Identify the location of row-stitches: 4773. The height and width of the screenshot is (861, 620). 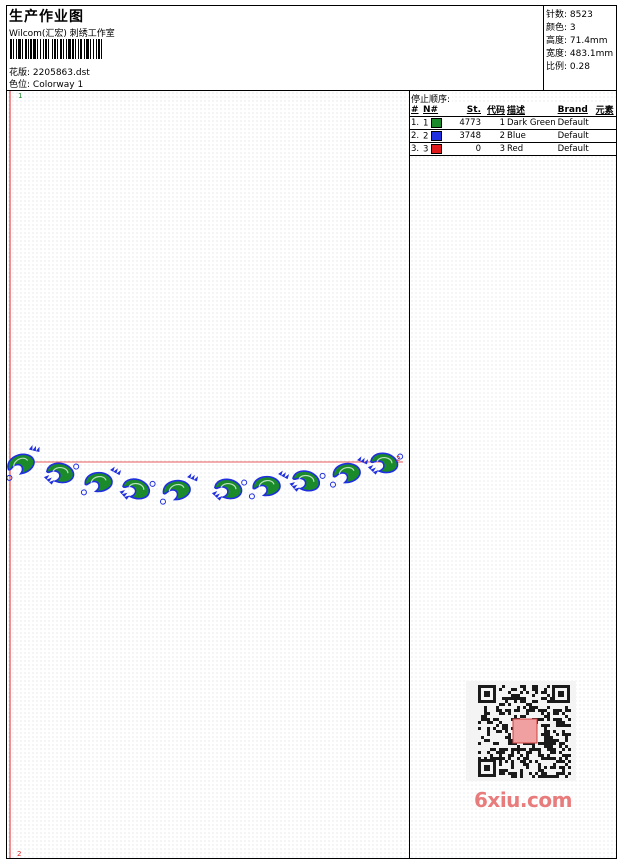
(467, 123).